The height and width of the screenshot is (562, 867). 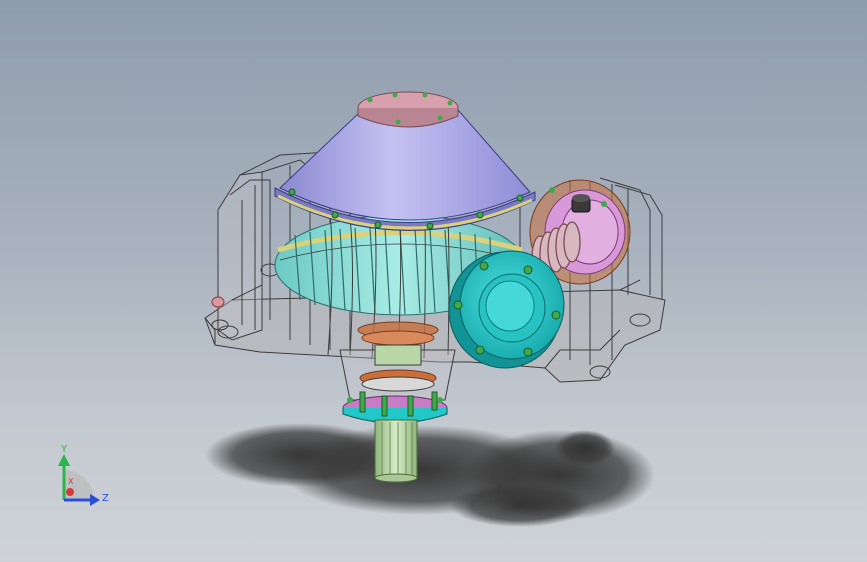 I want to click on triad-x-axis-icon, so click(x=70, y=492).